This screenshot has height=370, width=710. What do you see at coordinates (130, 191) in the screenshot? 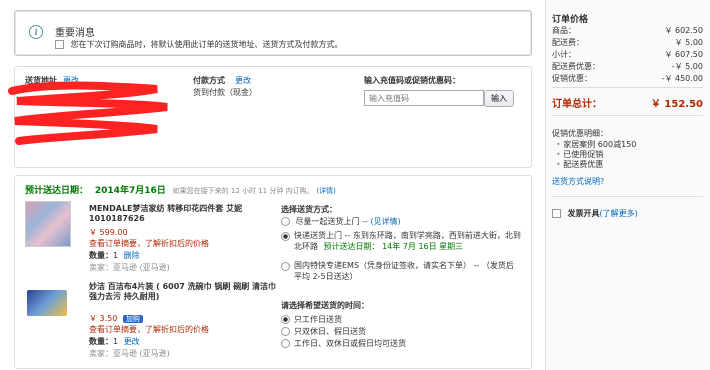
I see `delivery-date: 2014年7月16日` at bounding box center [130, 191].